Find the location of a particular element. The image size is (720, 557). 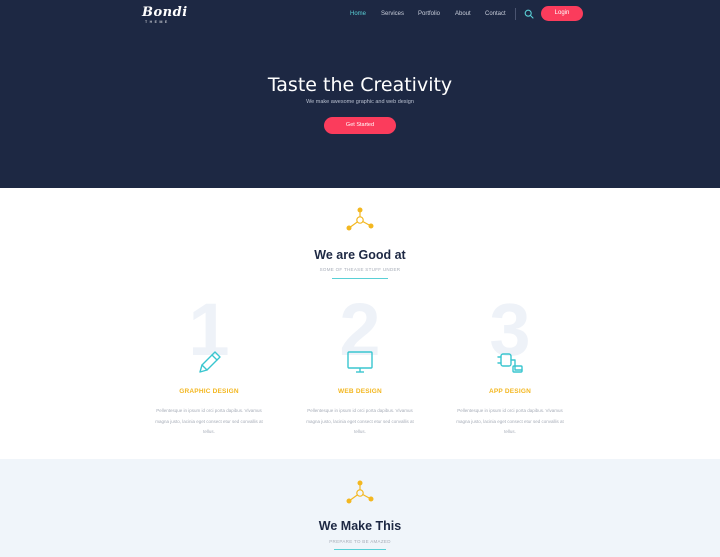

services-subtitle: SOME OF THEASE STUFF UNDER is located at coordinates (360, 269).